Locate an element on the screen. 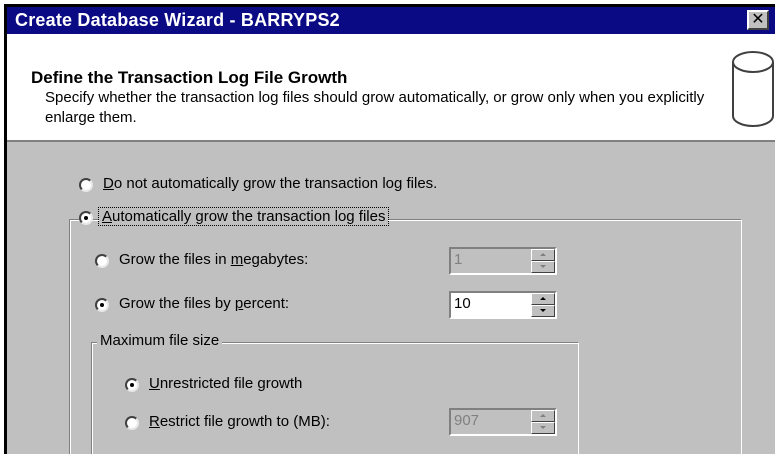 The width and height of the screenshot is (775, 457). grow-percent-value: 10 is located at coordinates (462, 303).